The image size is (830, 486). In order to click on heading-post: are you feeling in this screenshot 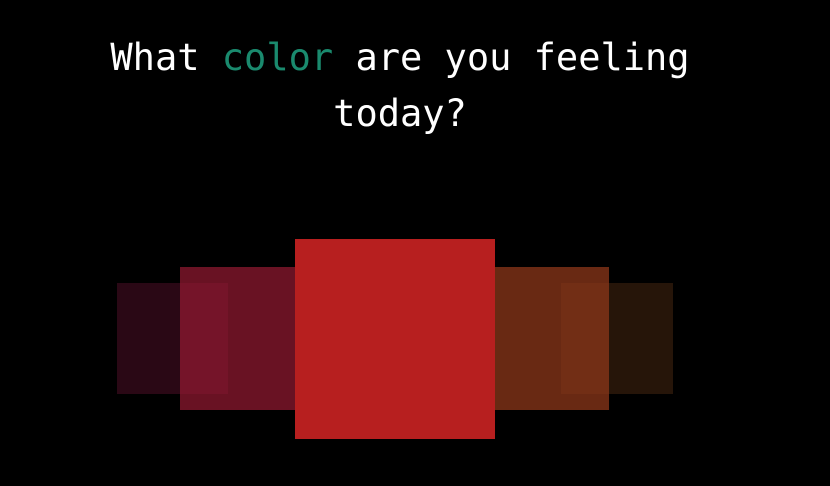, I will do `click(511, 57)`.